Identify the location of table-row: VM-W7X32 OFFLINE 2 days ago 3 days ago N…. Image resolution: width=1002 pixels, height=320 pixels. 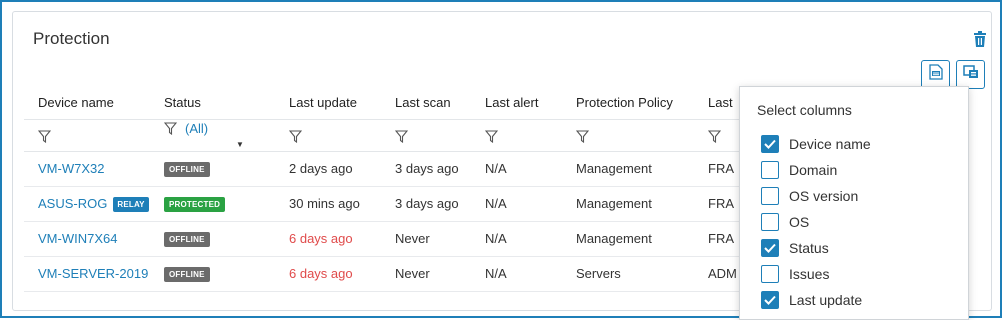
(384, 169).